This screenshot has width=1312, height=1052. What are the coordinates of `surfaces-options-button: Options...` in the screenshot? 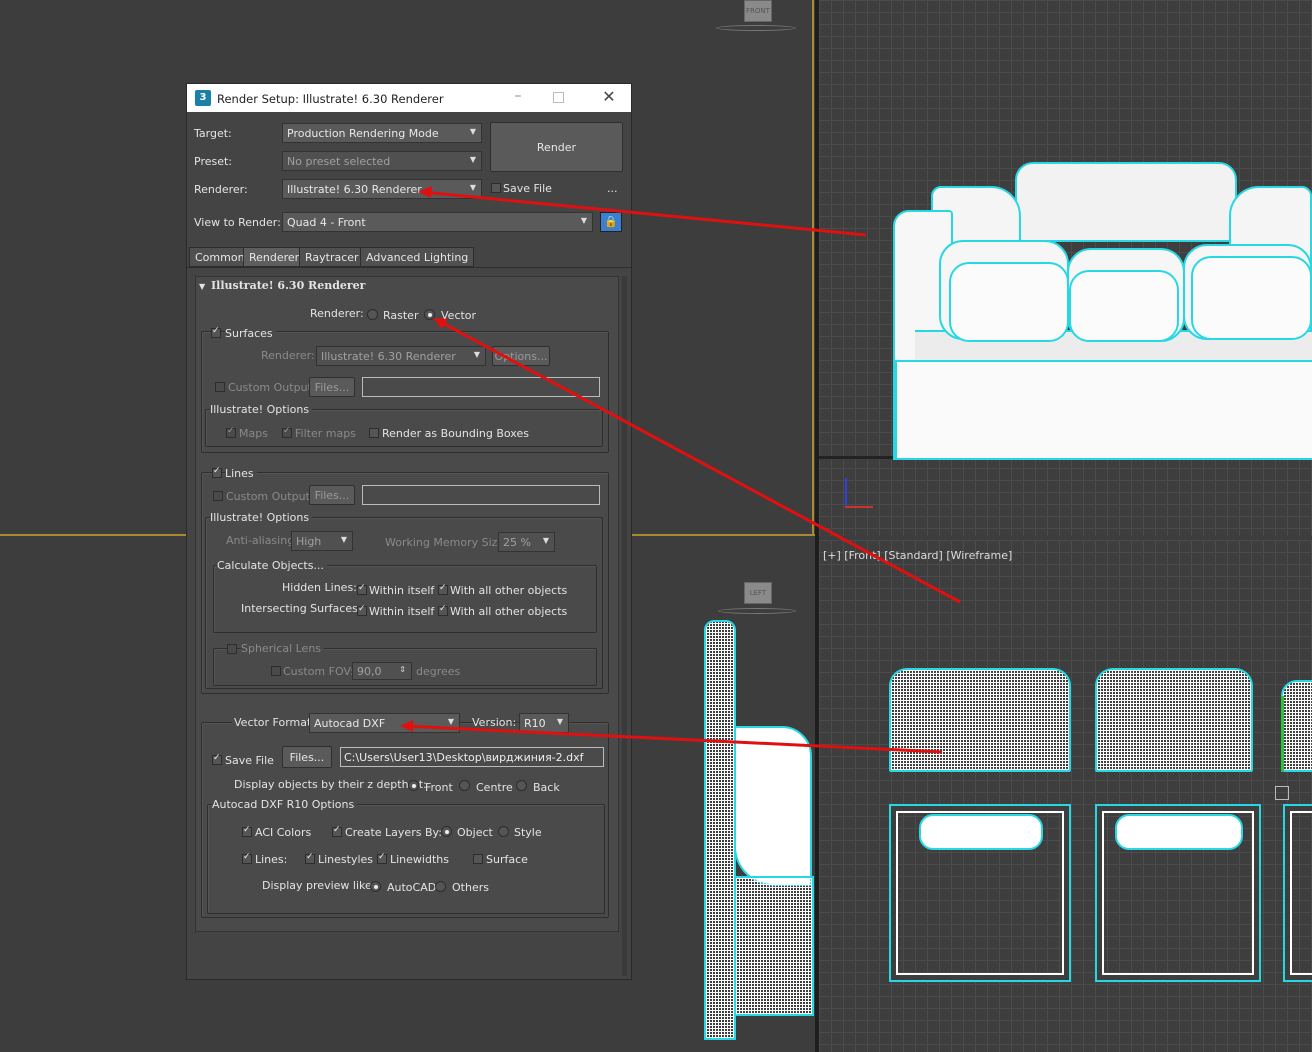 It's located at (521, 356).